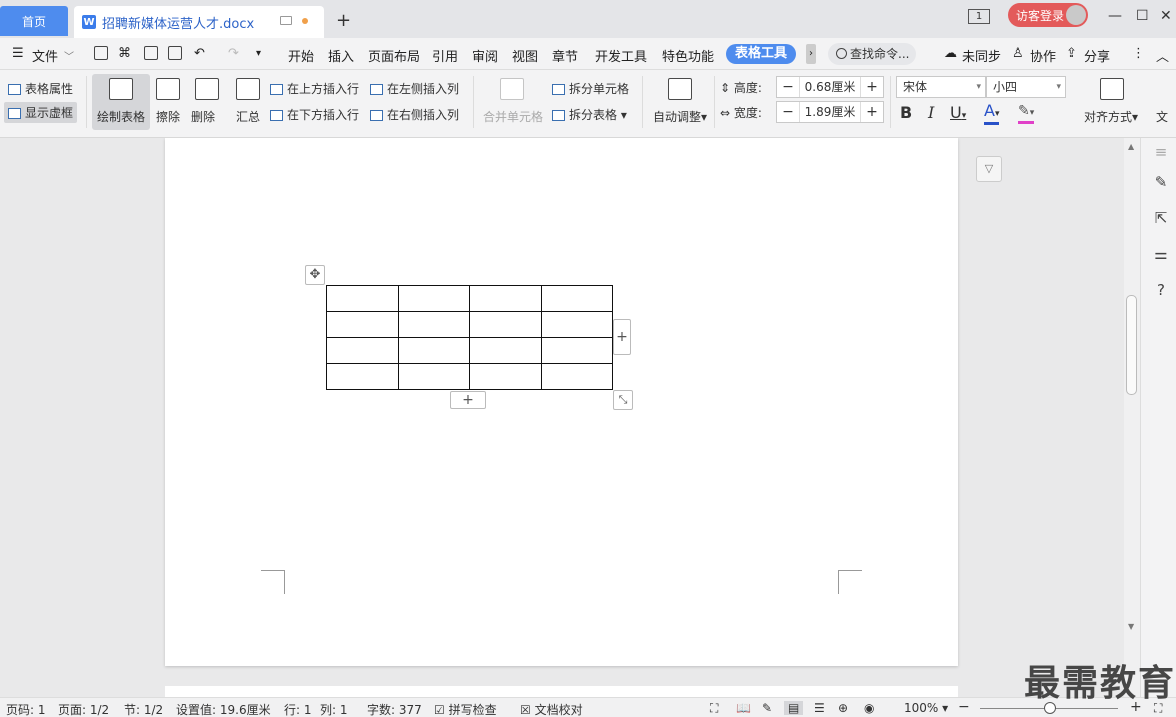 The image size is (1176, 717). What do you see at coordinates (931, 112) in the screenshot?
I see `italic-button: I` at bounding box center [931, 112].